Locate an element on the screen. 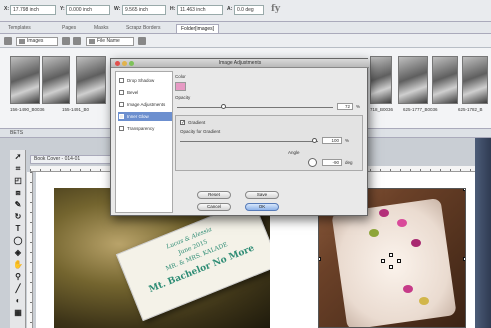 The image size is (491, 328). document-tab: Book Cover - 014-01 is located at coordinates (71, 159).